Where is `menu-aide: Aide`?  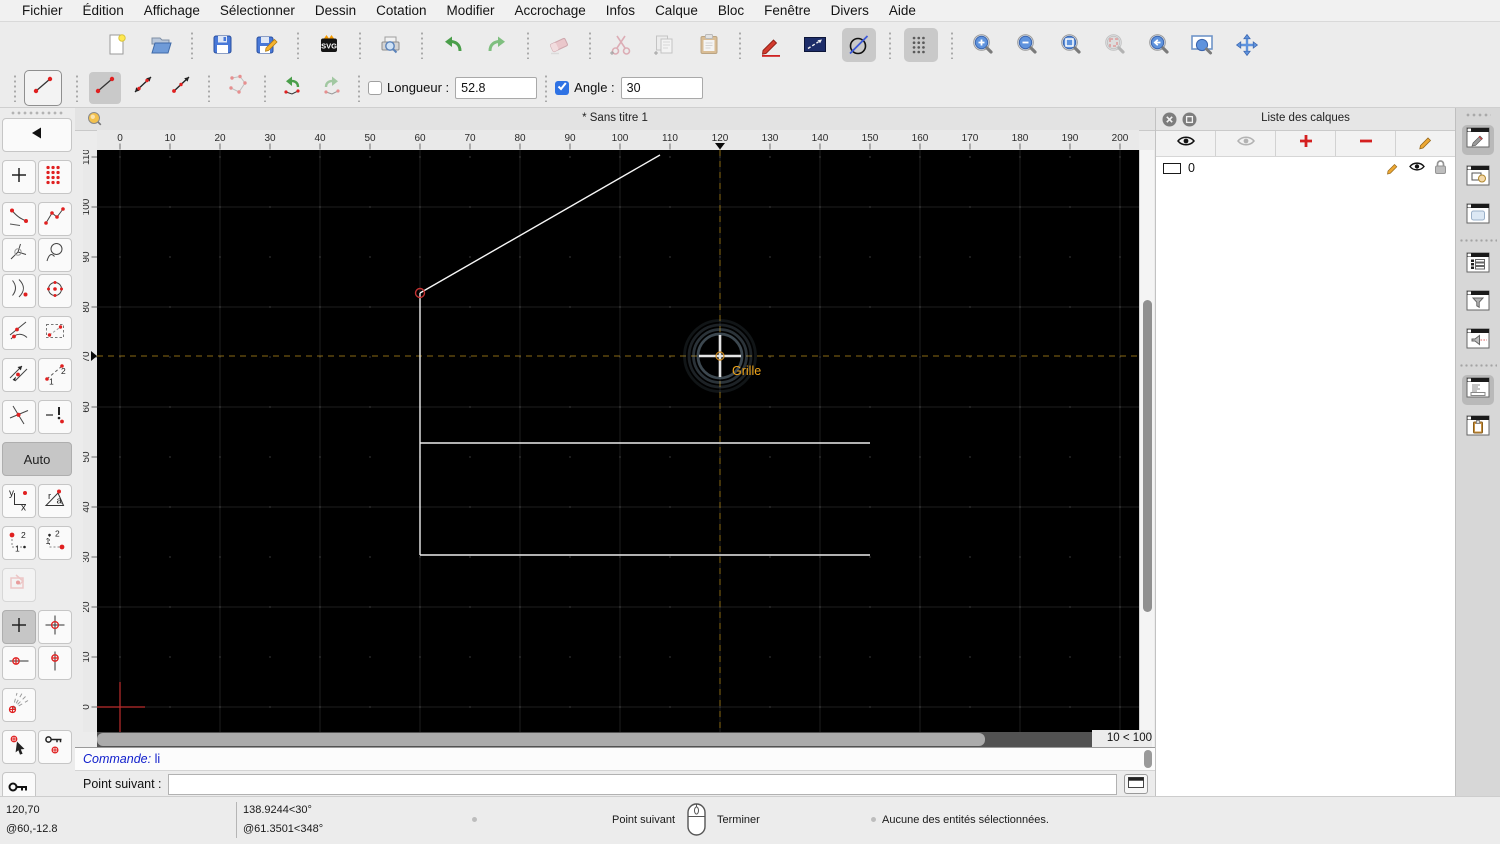
menu-aide: Aide is located at coordinates (902, 10).